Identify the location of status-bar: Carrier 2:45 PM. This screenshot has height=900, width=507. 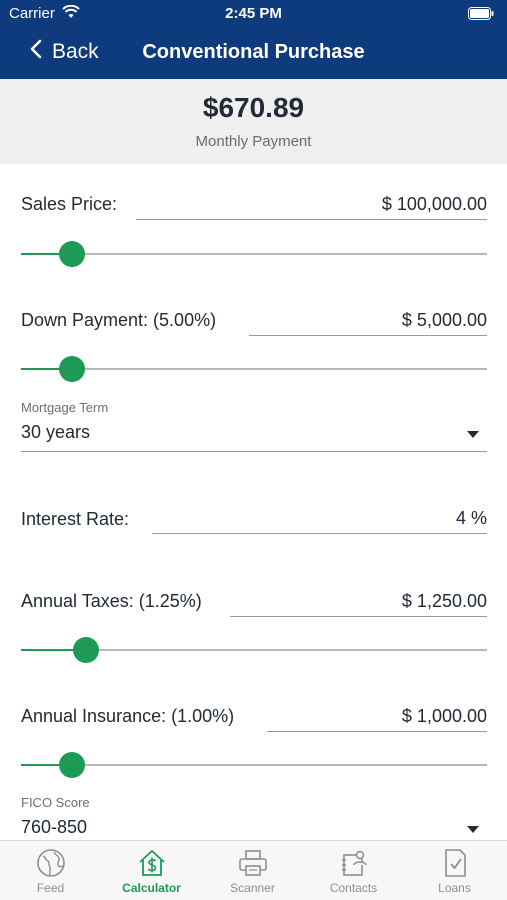
(253, 14).